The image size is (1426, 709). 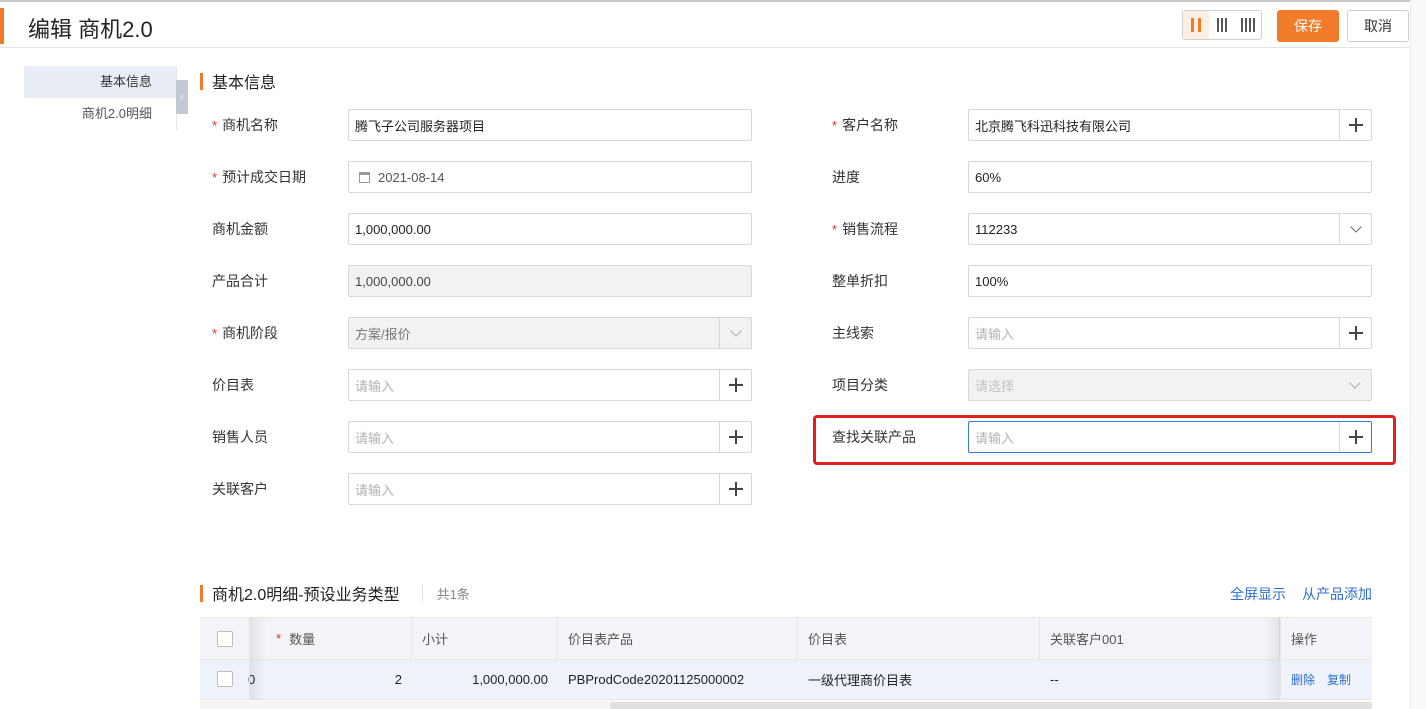 I want to click on opportunity-name-input: 腾飞子公司服务器项目, so click(x=550, y=125).